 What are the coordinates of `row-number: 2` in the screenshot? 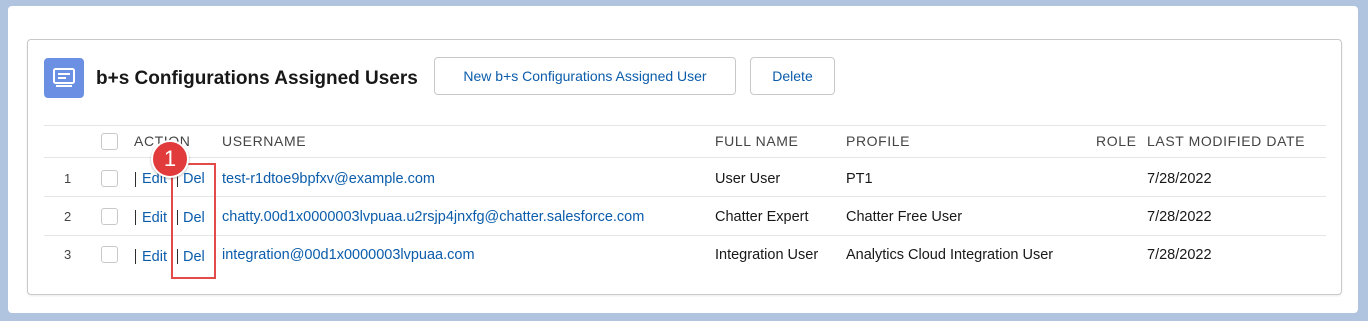 It's located at (68, 216).